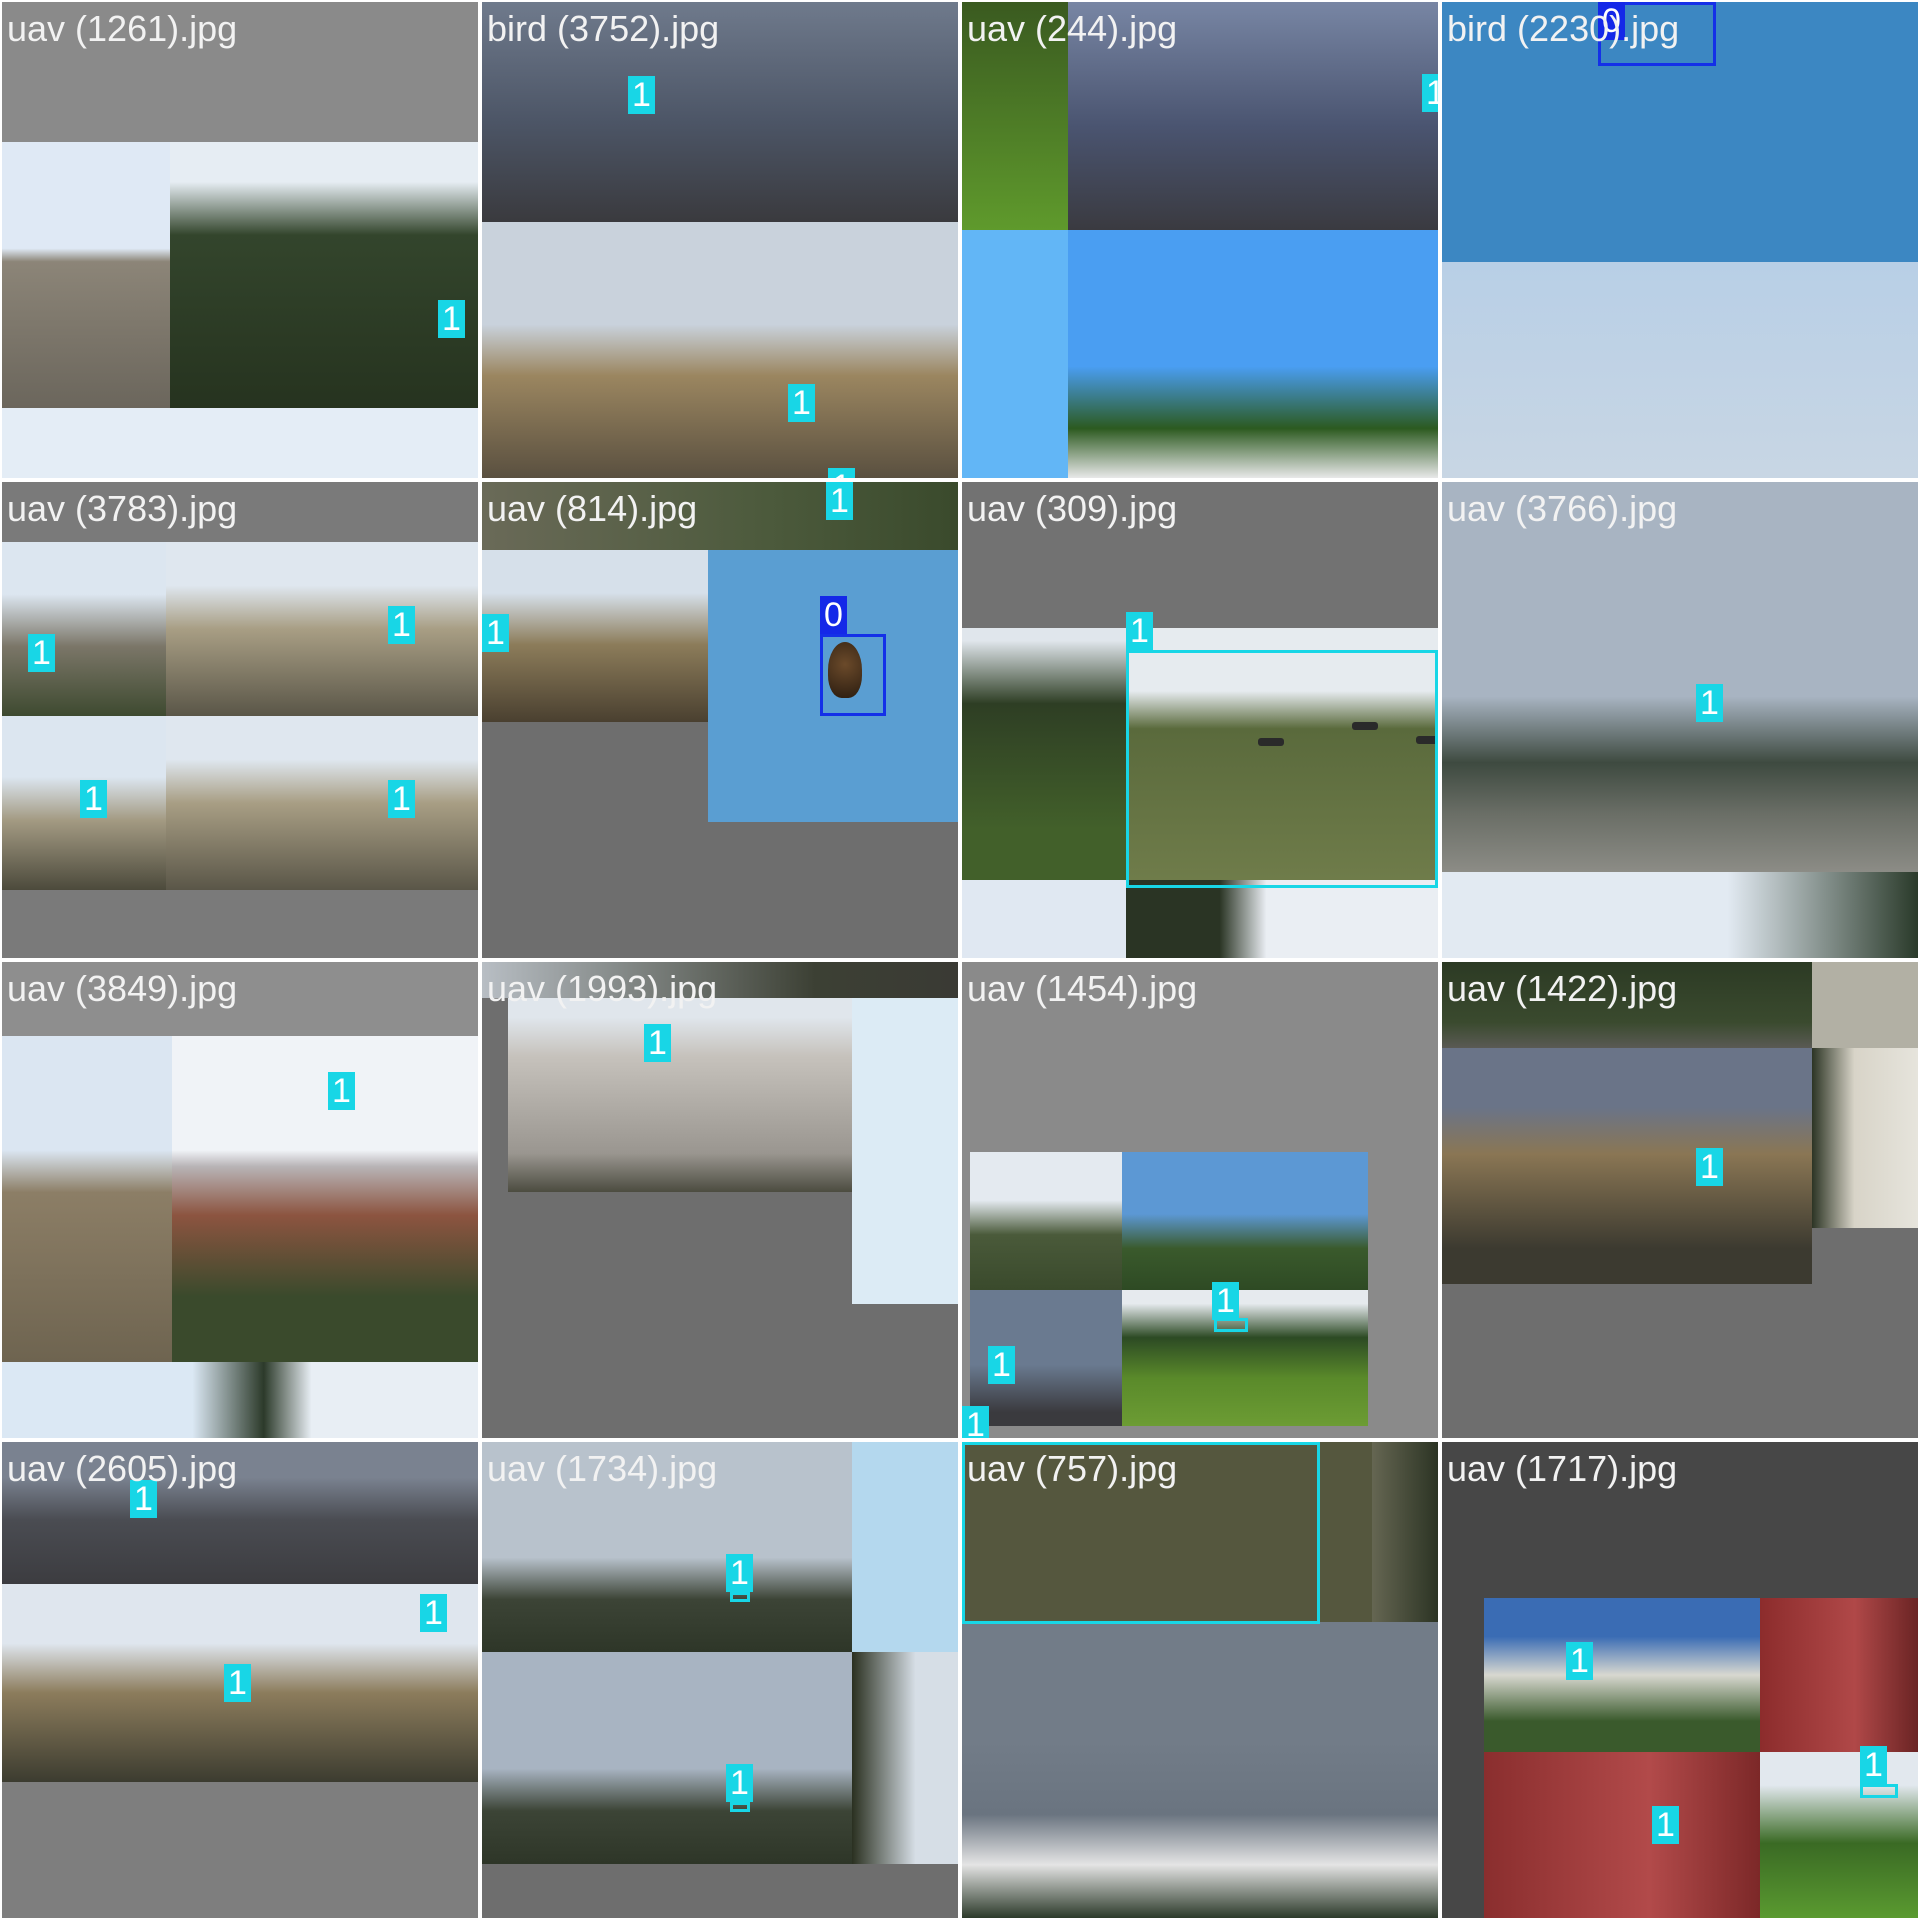 The height and width of the screenshot is (1920, 1920). What do you see at coordinates (1562, 988) in the screenshot?
I see `tile-filename: uav (1422).jpg` at bounding box center [1562, 988].